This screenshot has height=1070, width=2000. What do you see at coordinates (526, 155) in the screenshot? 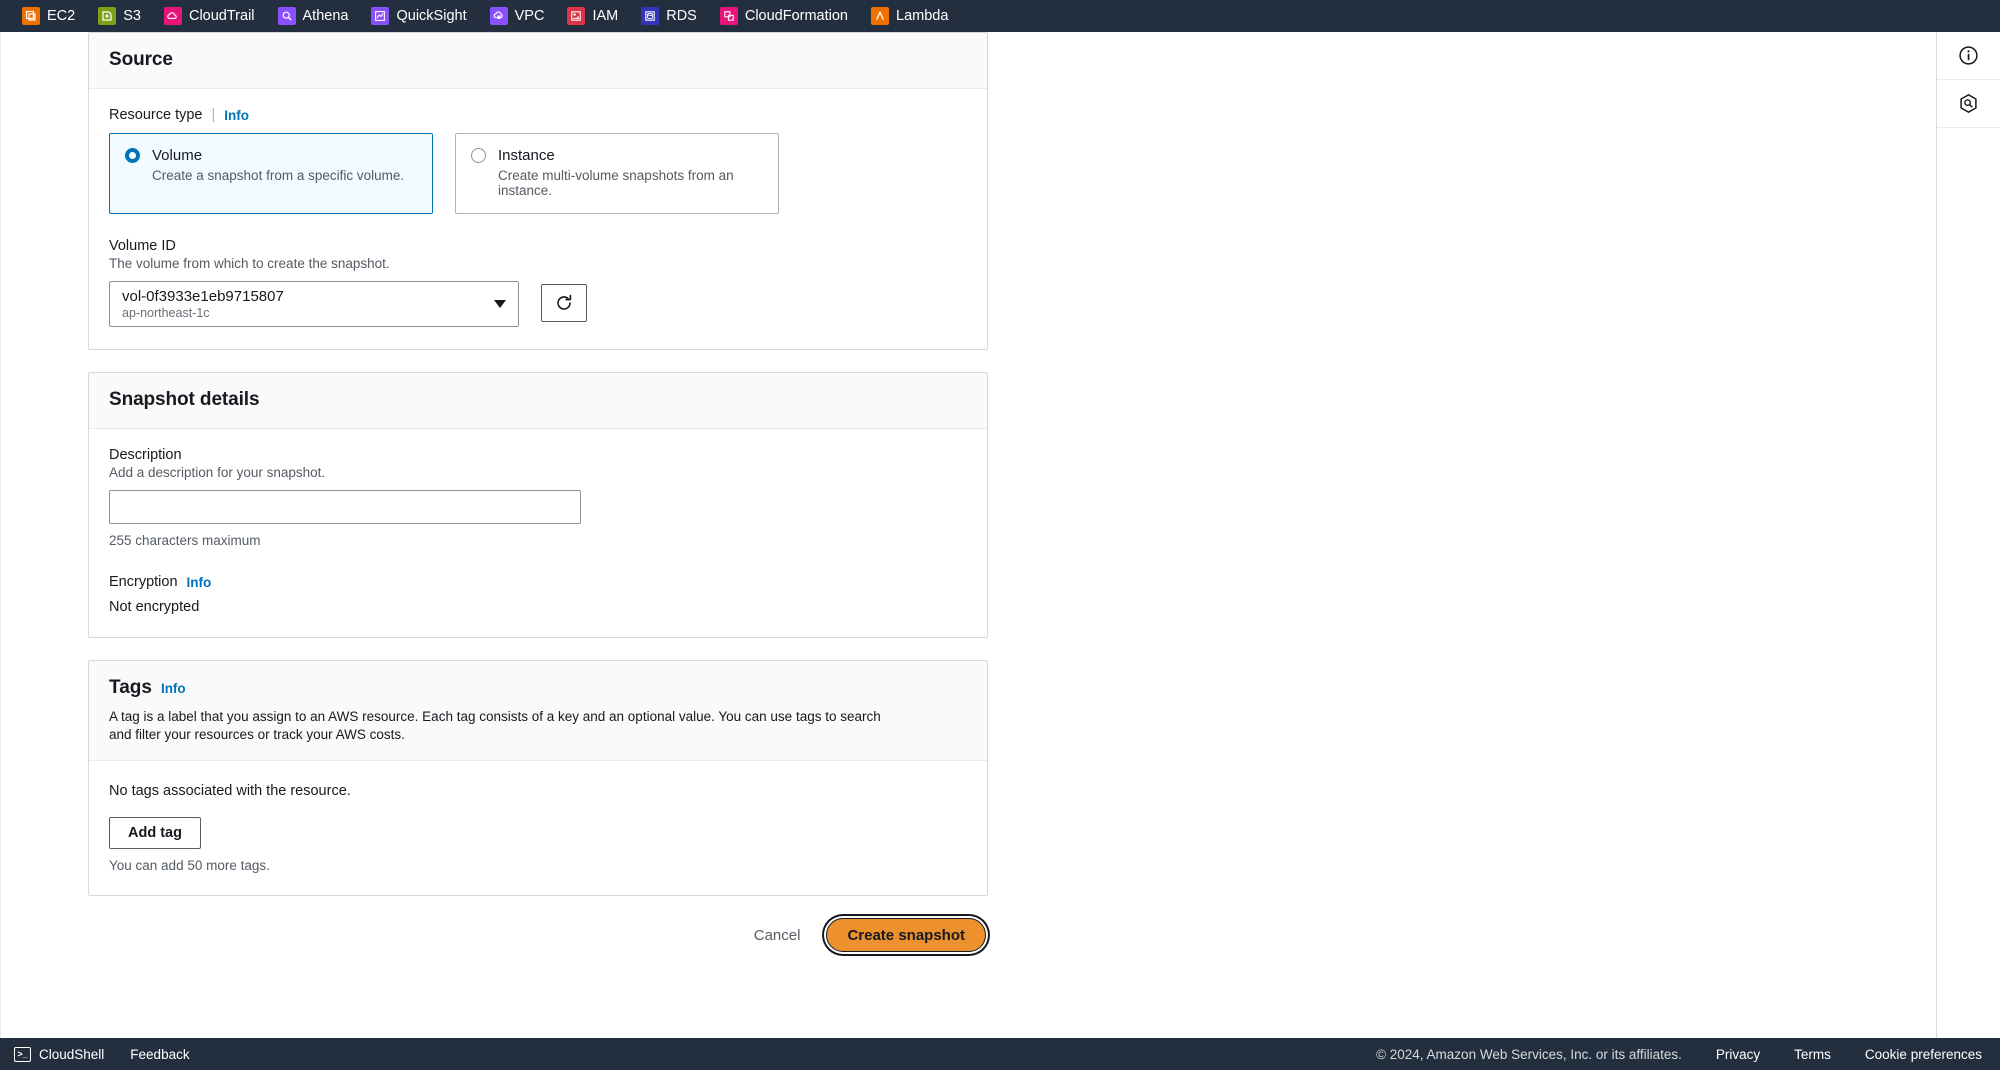
I see `option-title: Instance` at bounding box center [526, 155].